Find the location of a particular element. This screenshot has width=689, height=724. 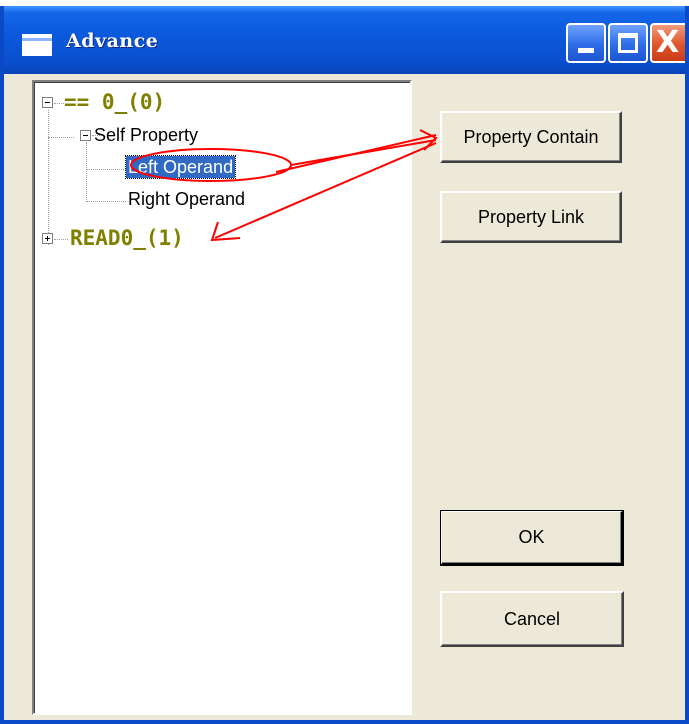

maximize-button is located at coordinates (628, 43).